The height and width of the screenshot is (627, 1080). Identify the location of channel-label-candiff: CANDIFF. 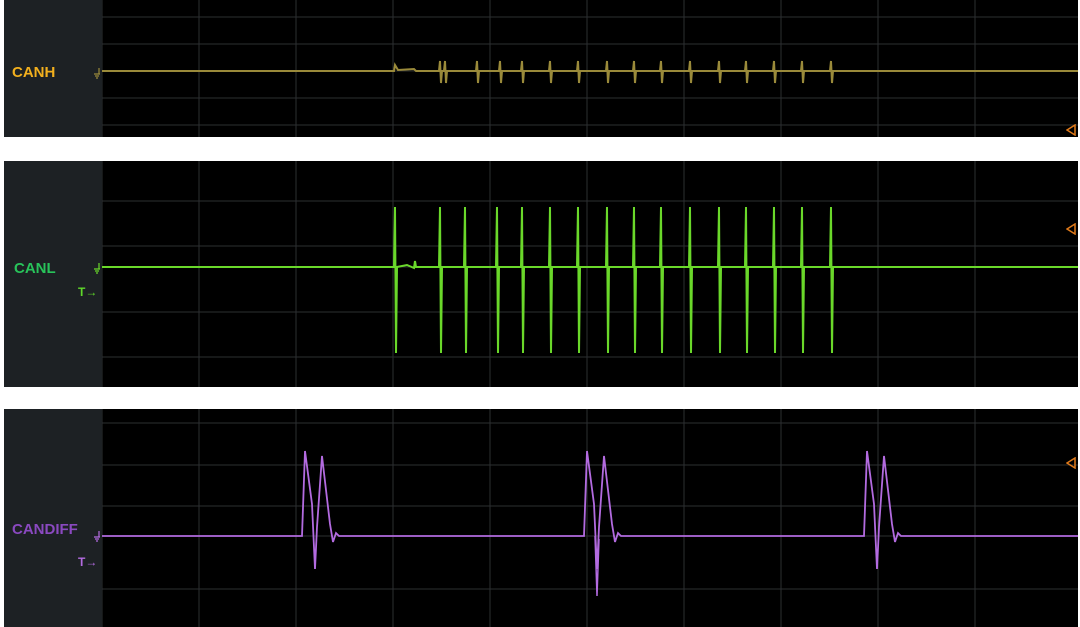
(45, 529).